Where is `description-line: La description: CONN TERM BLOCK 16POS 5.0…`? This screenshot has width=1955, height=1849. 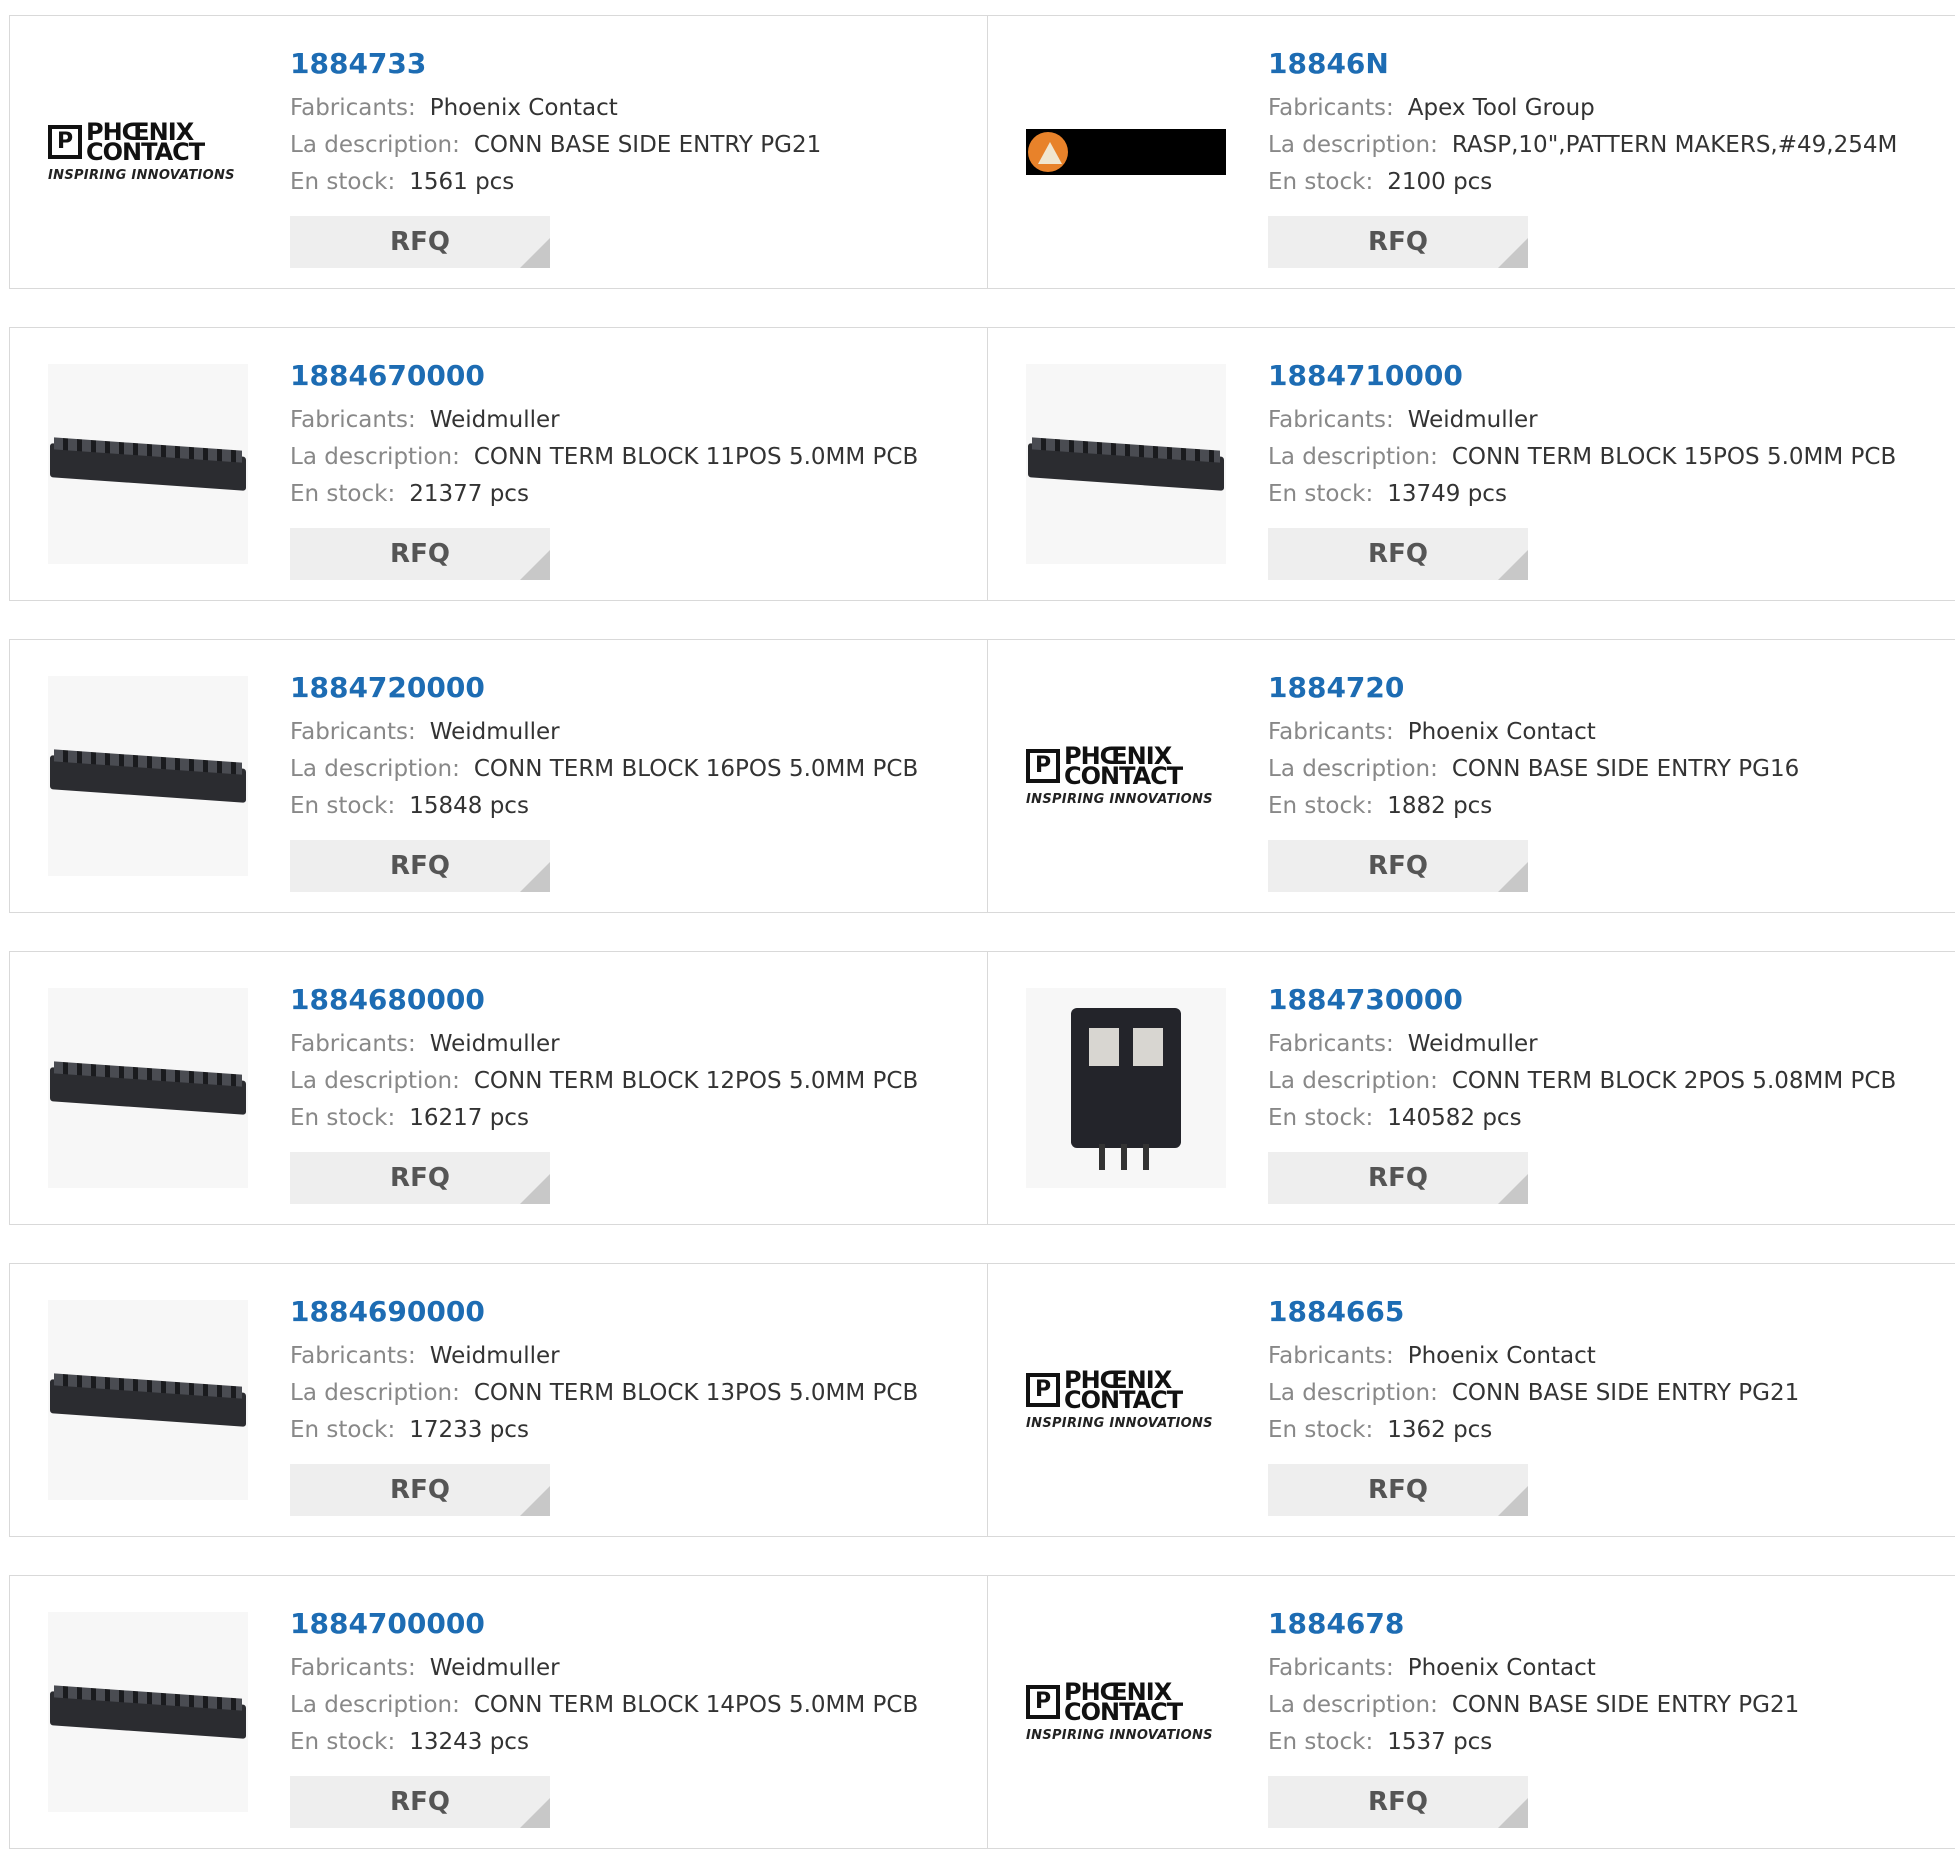
description-line: La description: CONN TERM BLOCK 16POS 5.0… is located at coordinates (604, 769).